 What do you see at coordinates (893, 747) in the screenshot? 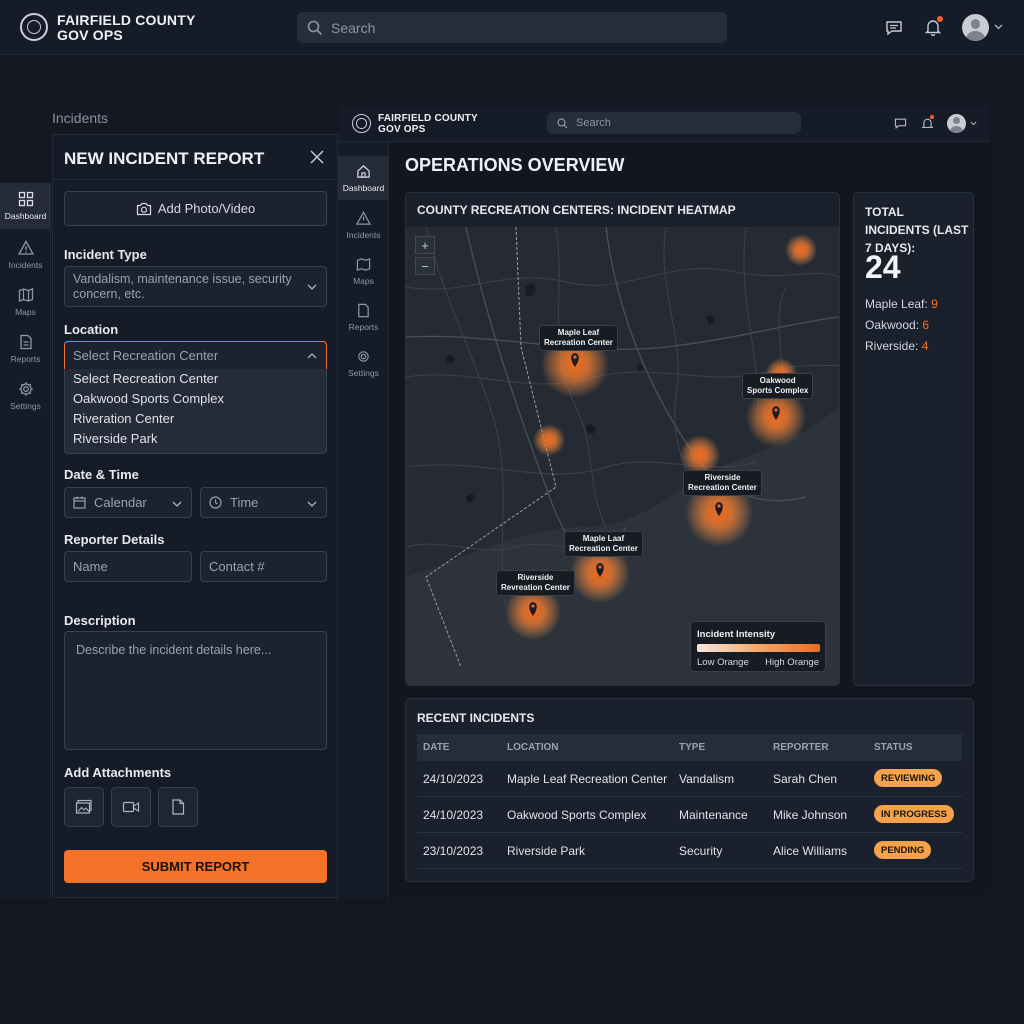
I see `column-header-status: STATUS` at bounding box center [893, 747].